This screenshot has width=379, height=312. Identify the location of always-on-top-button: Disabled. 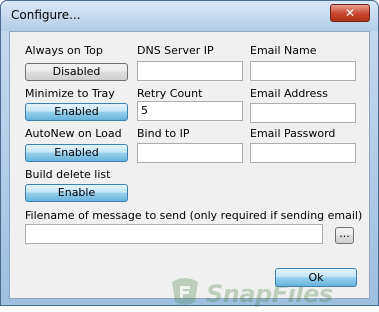
(76, 72).